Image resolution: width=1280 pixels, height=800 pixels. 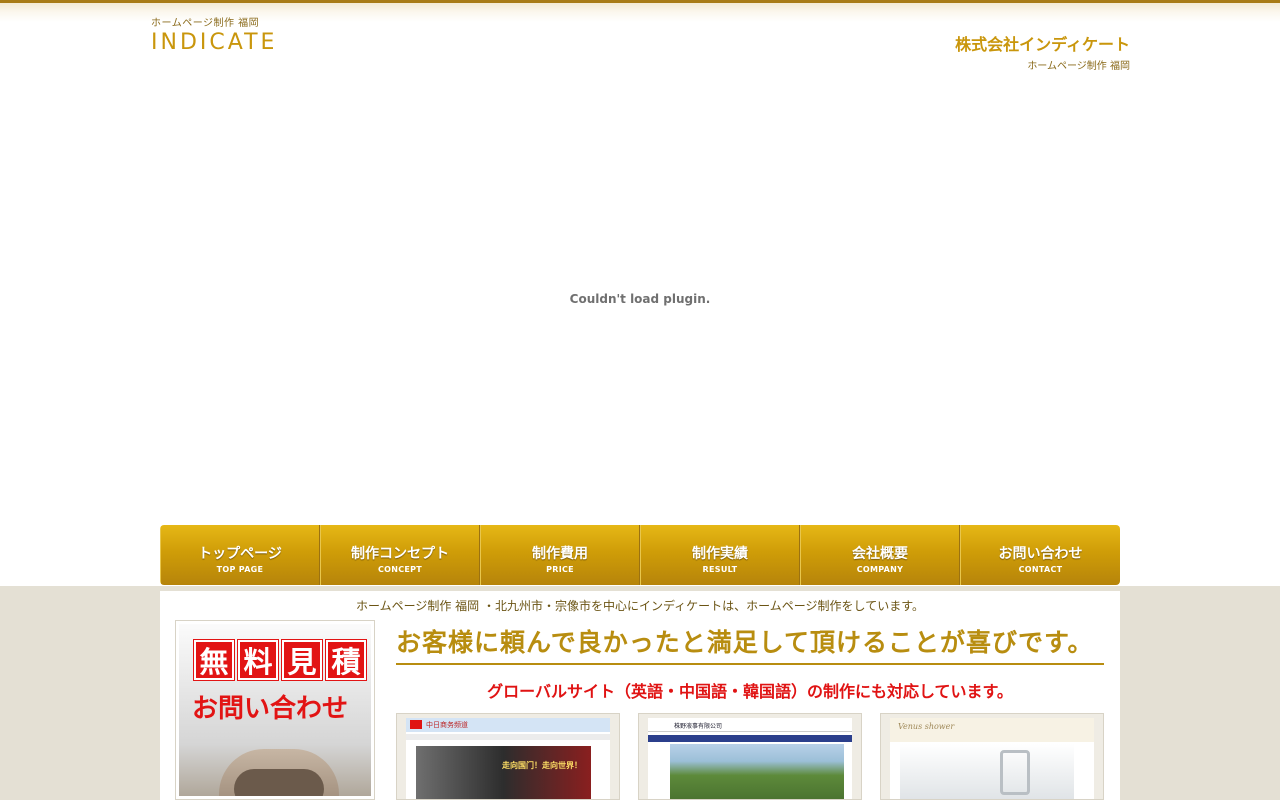 I want to click on thumbnail-screenshot: 中日商务频道 走向国门！走向世界！, so click(x=508, y=758).